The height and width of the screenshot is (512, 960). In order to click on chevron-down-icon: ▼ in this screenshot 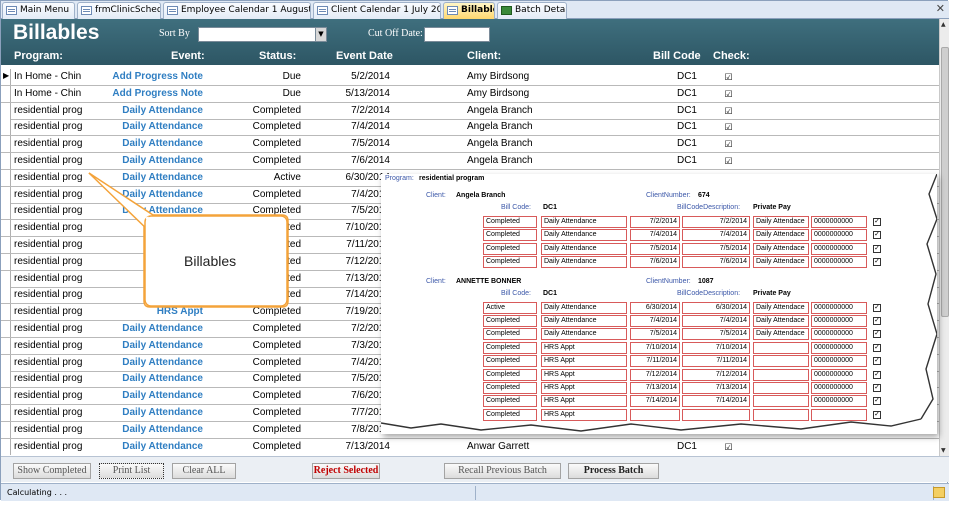, I will do `click(320, 34)`.